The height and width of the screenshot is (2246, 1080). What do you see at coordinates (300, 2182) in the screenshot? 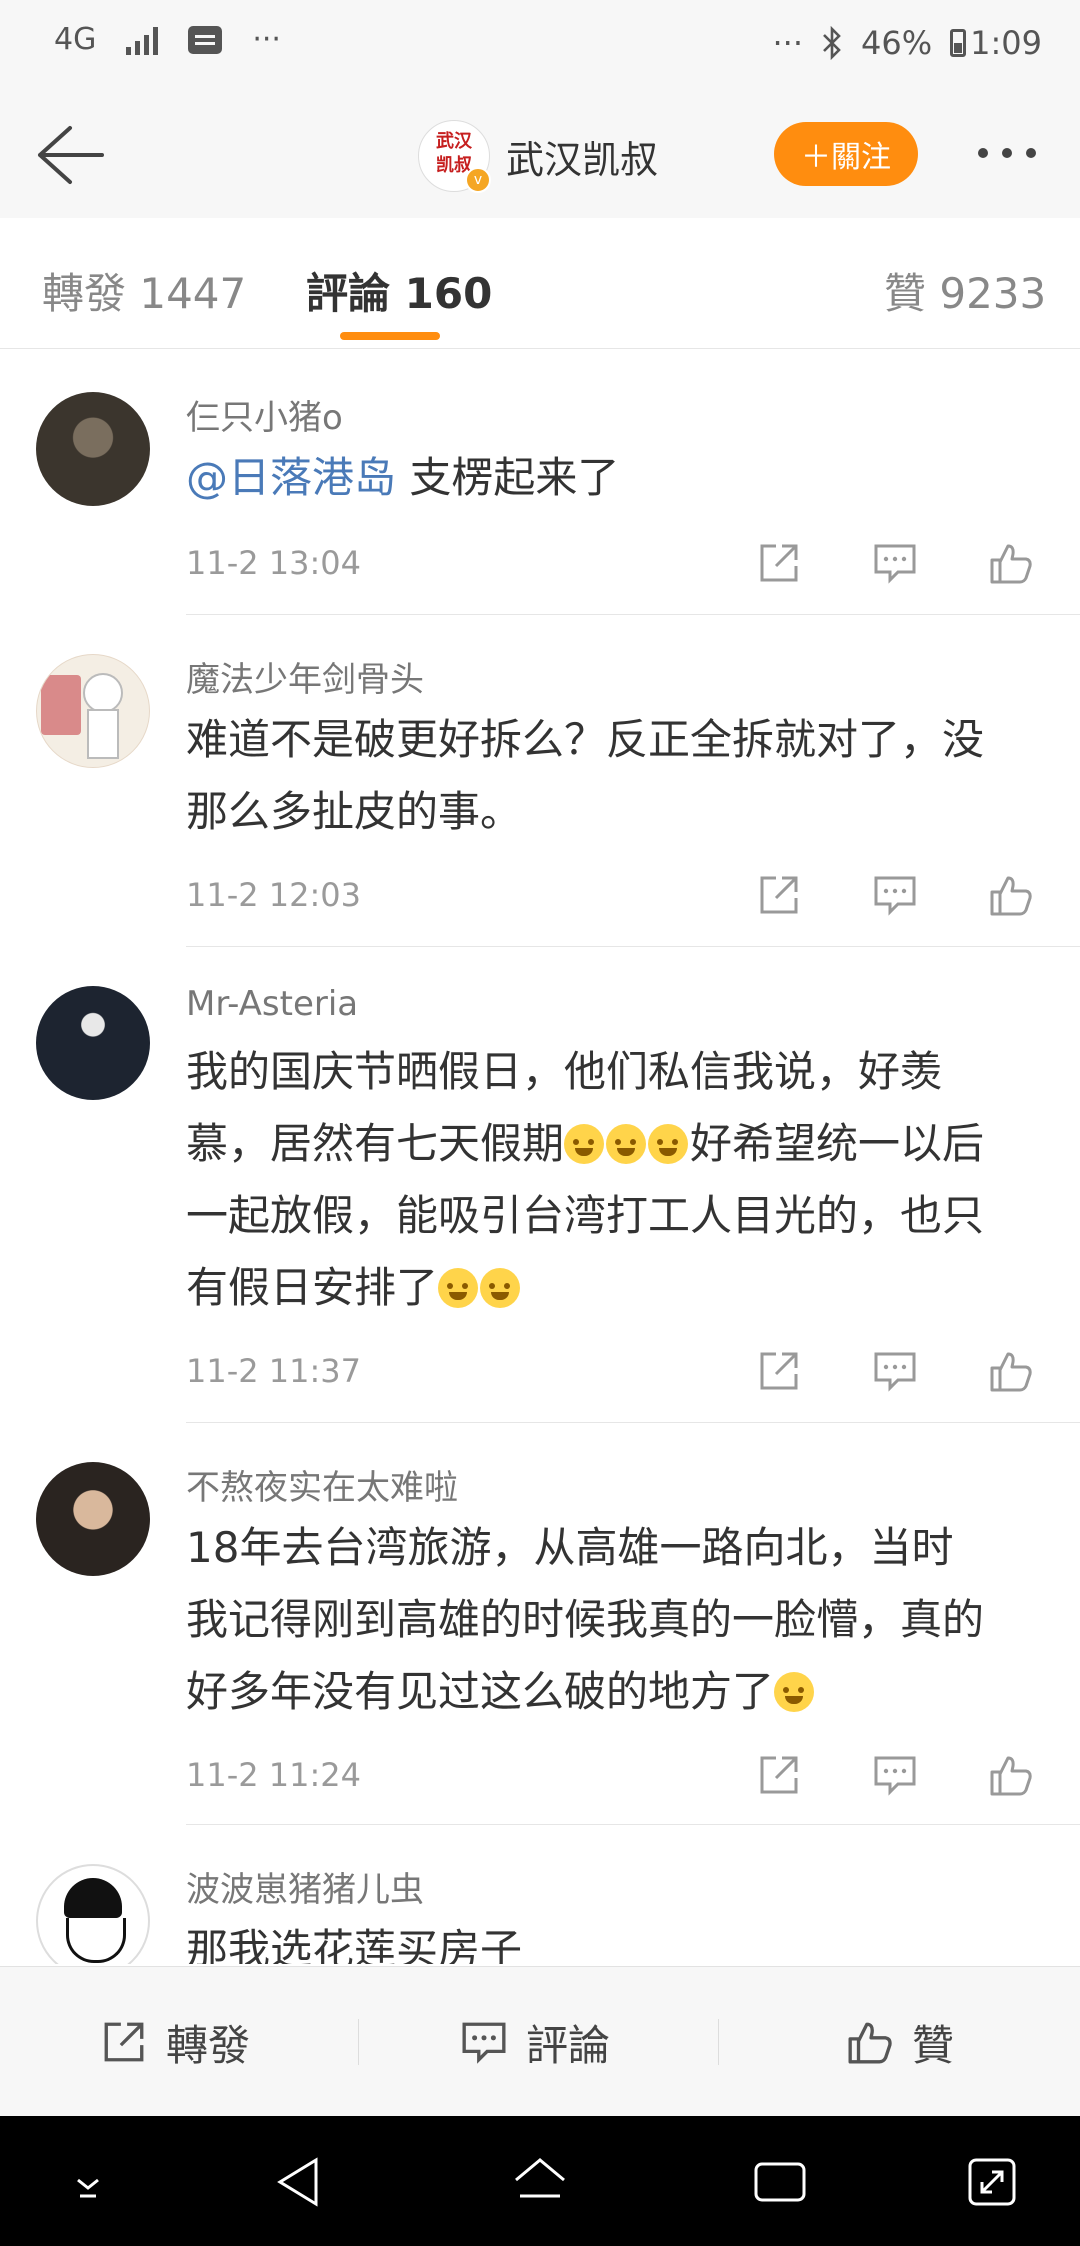
I see `back-triangle-icon` at bounding box center [300, 2182].